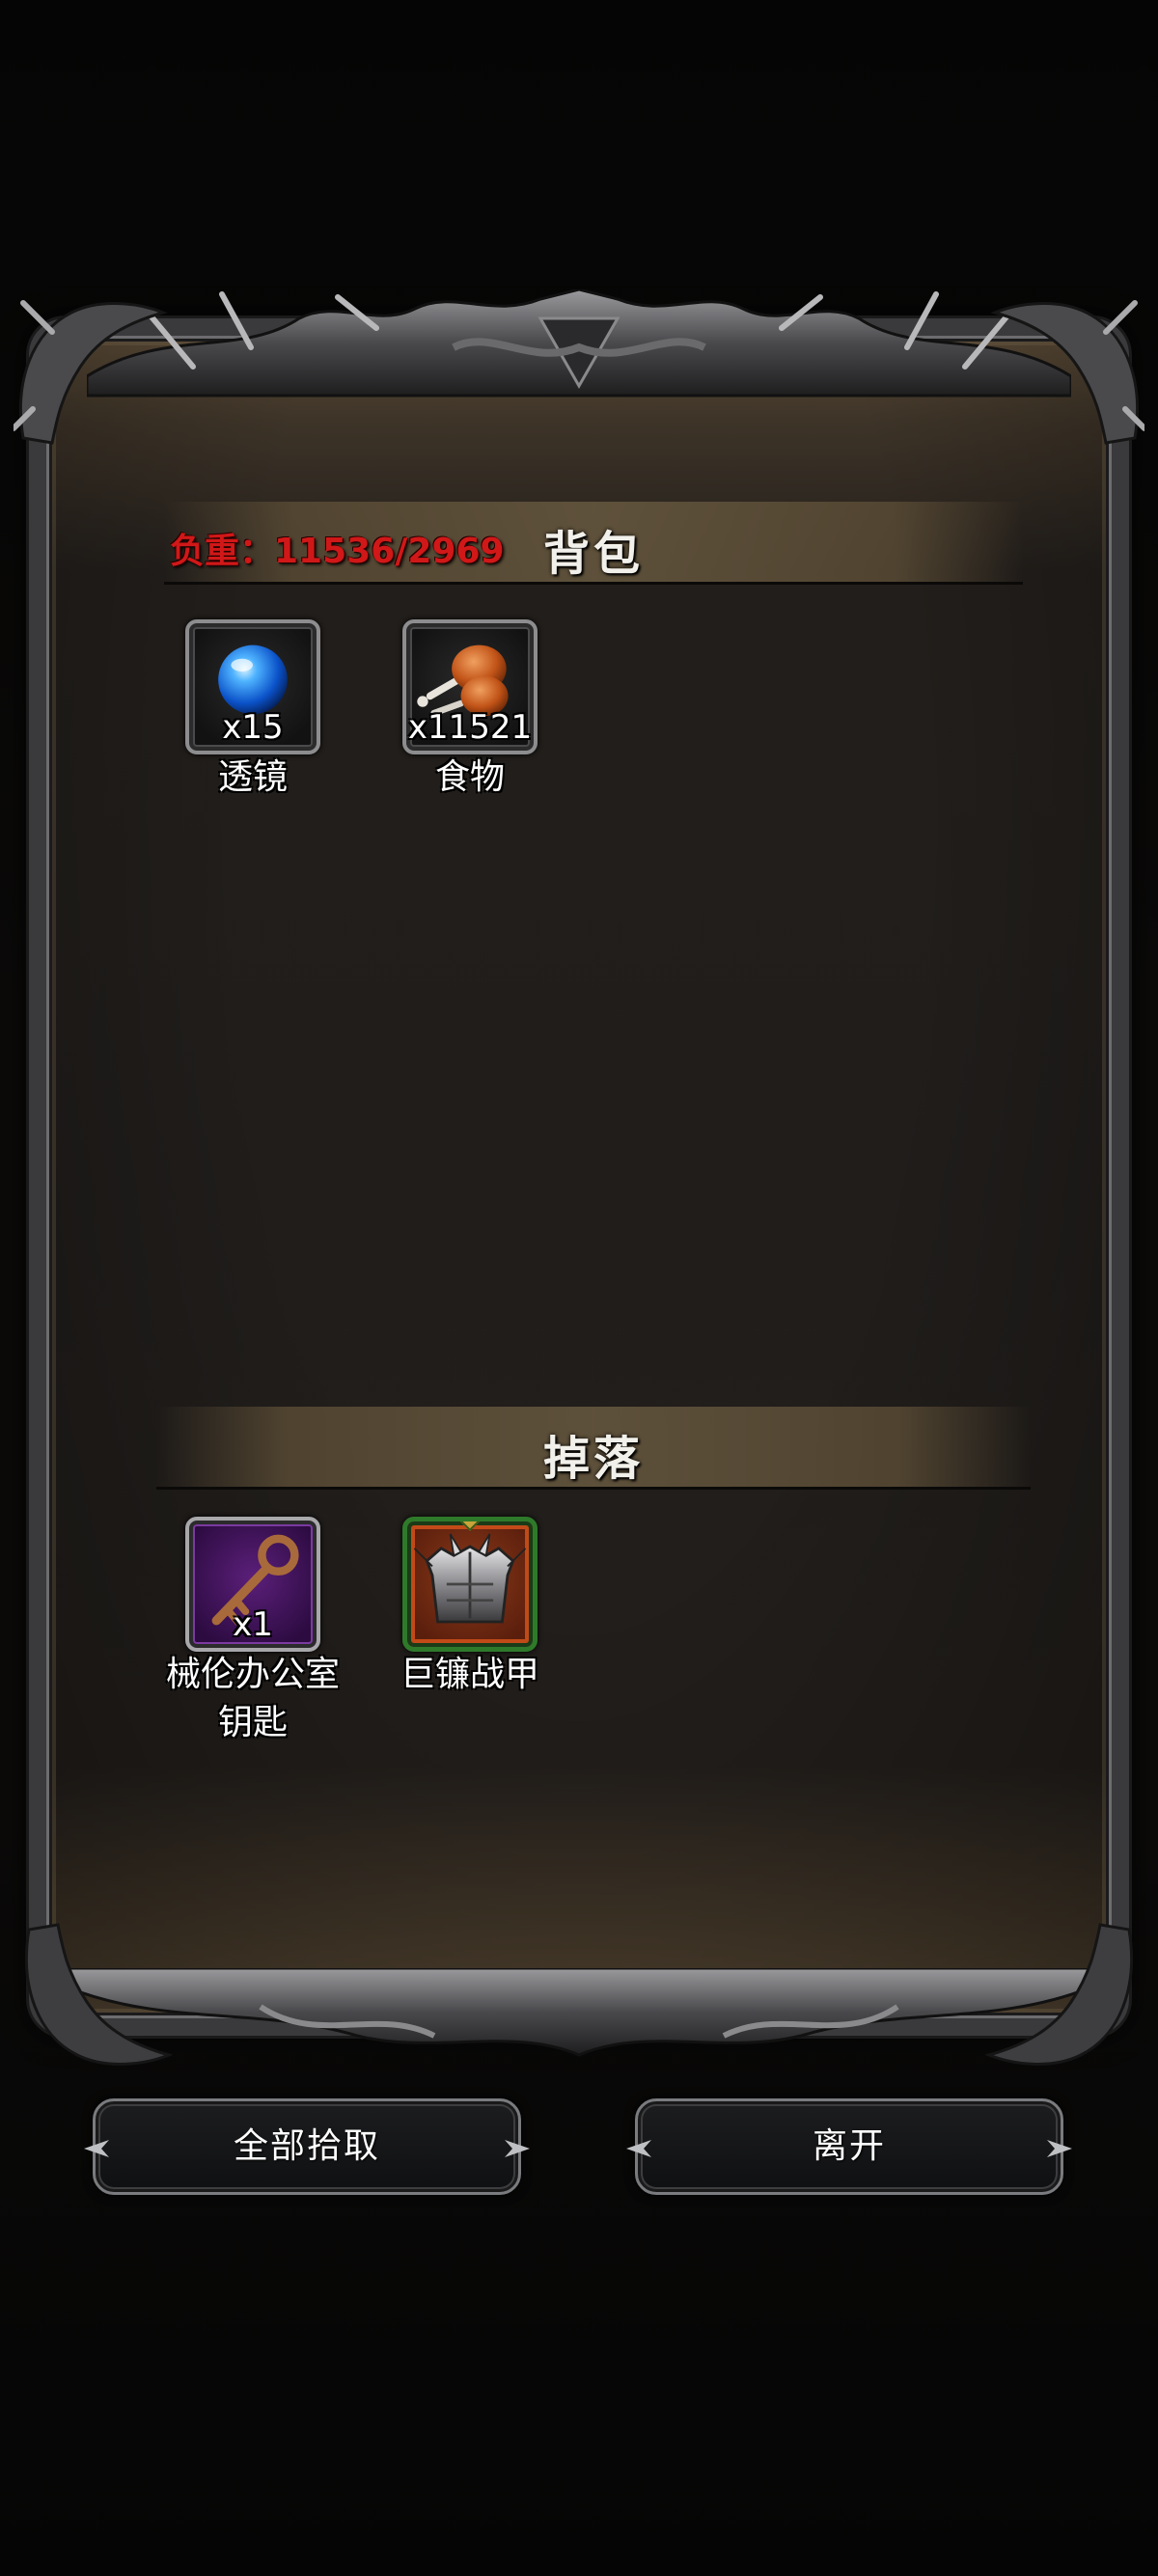 This screenshot has height=2576, width=1158. I want to click on item-name: 食物, so click(469, 777).